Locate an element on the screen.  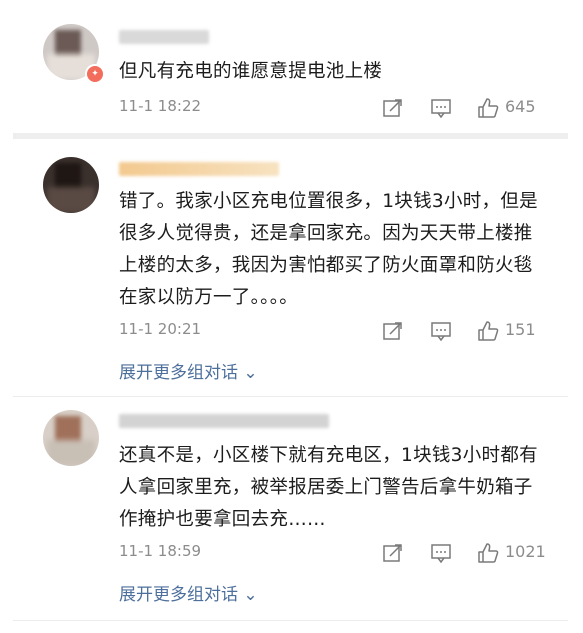
section-divider is located at coordinates (290, 136).